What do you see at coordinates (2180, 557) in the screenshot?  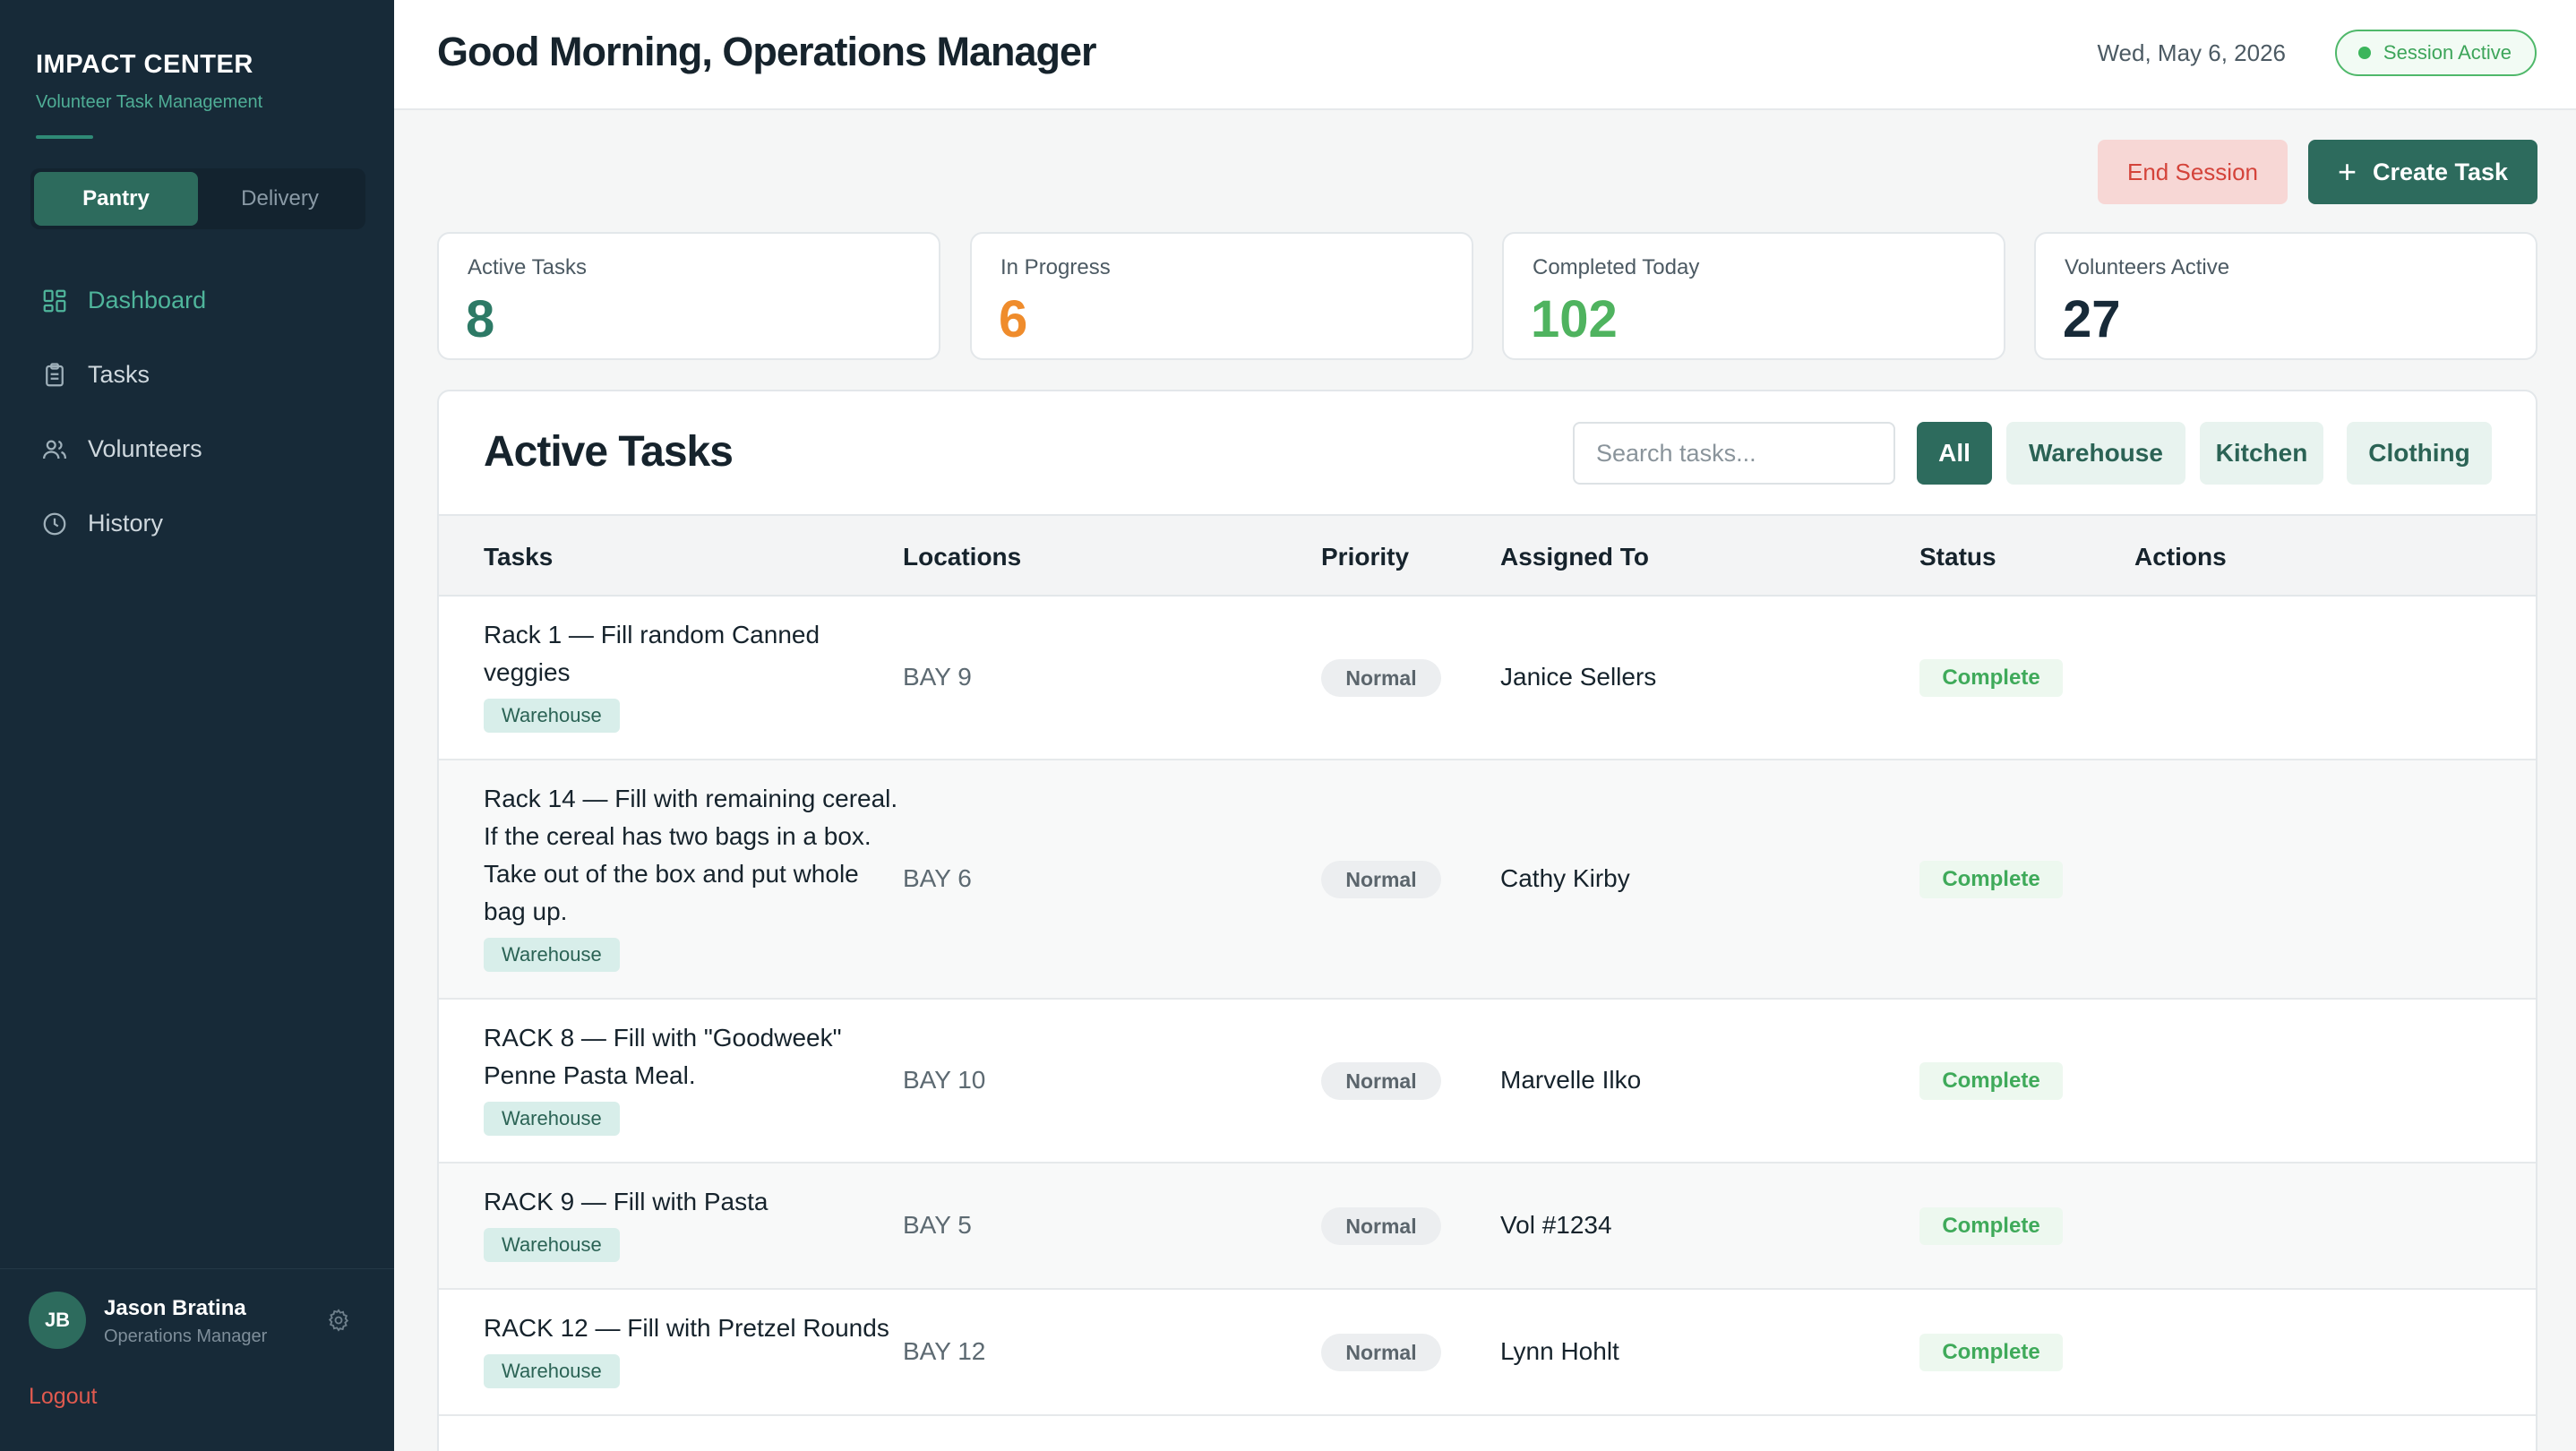 I see `column-header-actions: Actions` at bounding box center [2180, 557].